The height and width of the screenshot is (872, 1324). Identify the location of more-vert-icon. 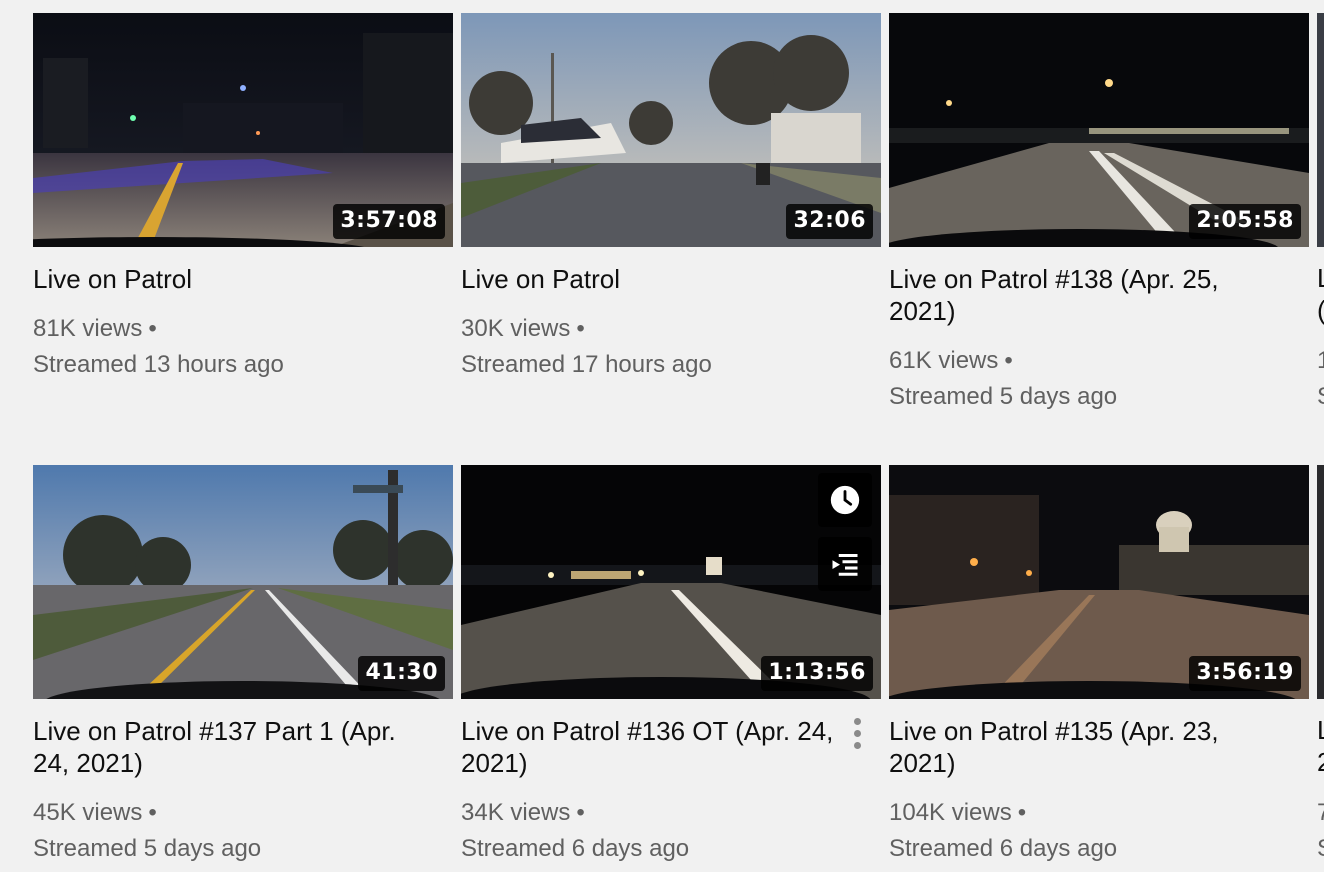
(857, 733).